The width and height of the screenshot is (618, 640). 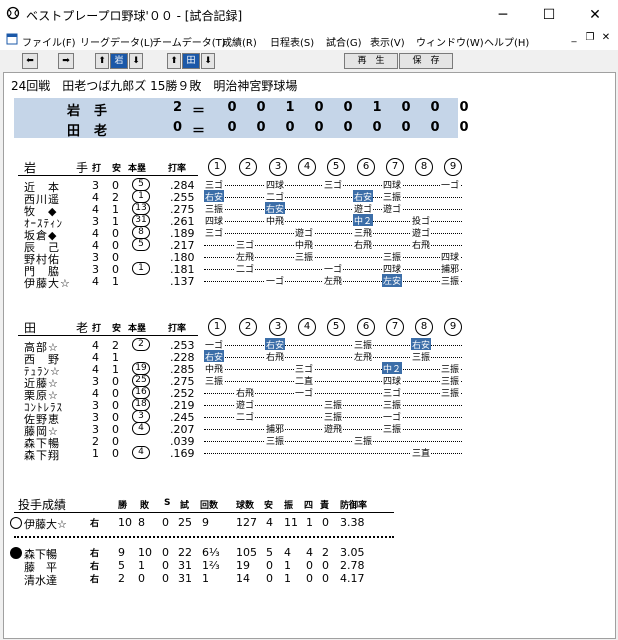 I want to click on pitcher-stat: 14, so click(x=243, y=578).